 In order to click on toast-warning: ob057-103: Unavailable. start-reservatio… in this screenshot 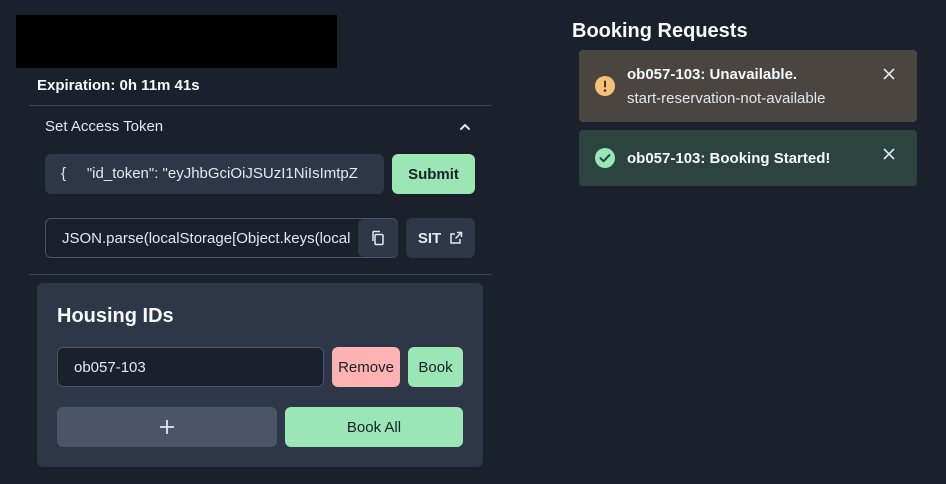, I will do `click(748, 86)`.